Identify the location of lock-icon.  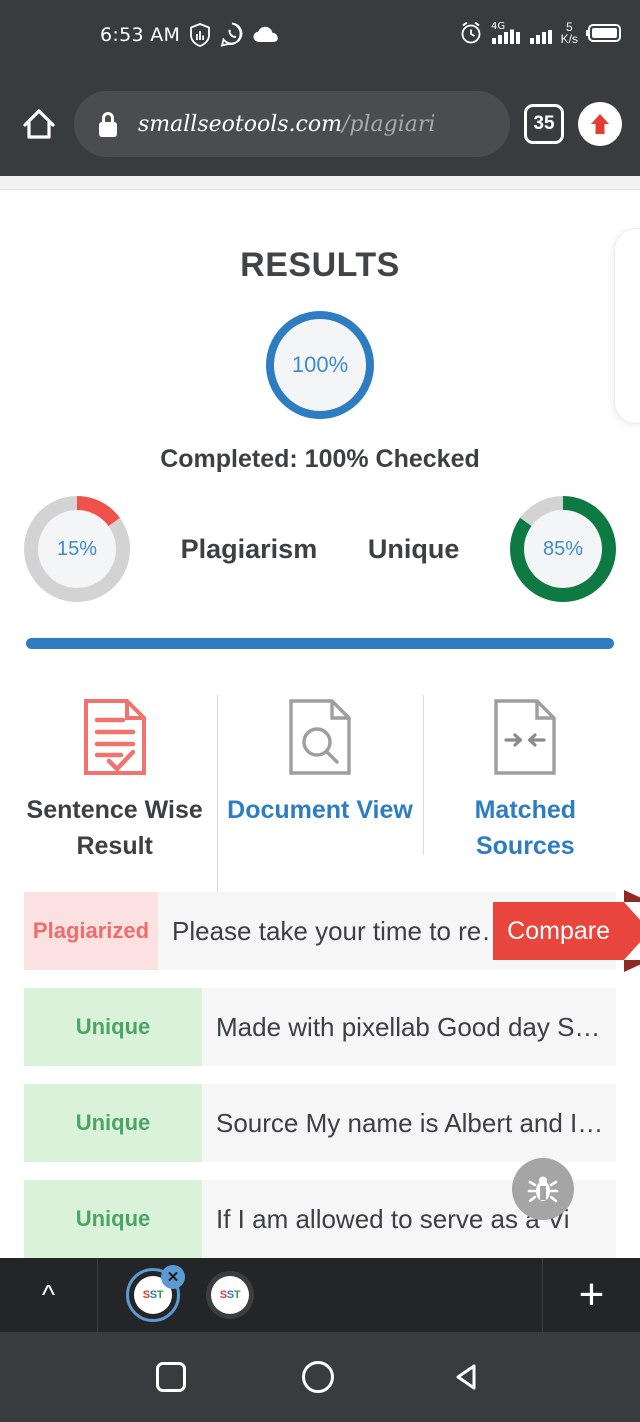
(108, 124).